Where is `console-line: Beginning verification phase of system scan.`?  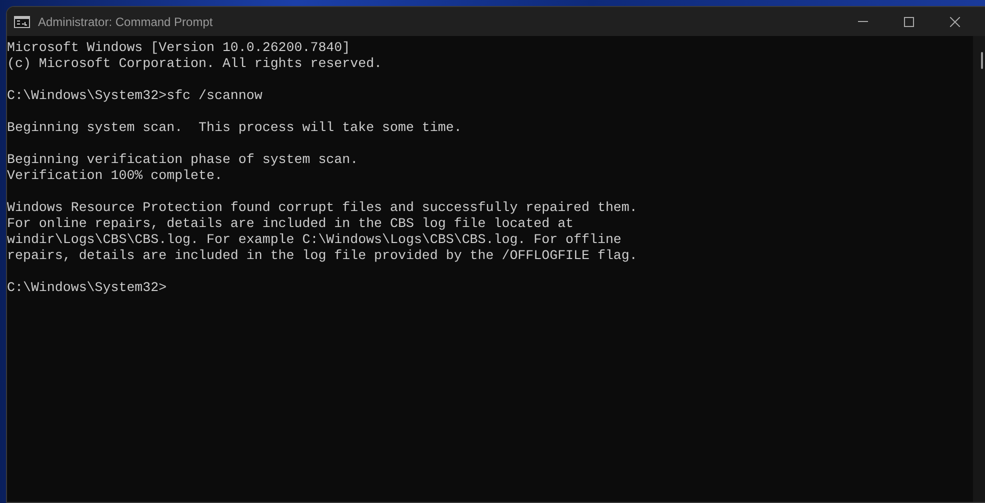 console-line: Beginning verification phase of system scan. is located at coordinates (182, 160).